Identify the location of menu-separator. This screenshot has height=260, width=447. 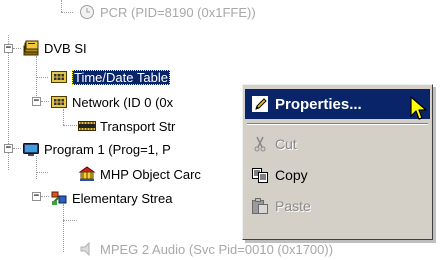
(337, 124).